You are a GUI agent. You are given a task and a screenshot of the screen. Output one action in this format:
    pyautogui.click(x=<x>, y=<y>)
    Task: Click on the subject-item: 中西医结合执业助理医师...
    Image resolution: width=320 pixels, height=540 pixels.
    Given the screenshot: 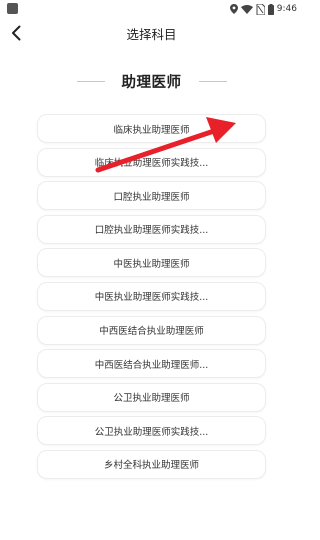 What is the action you would take?
    pyautogui.click(x=151, y=364)
    